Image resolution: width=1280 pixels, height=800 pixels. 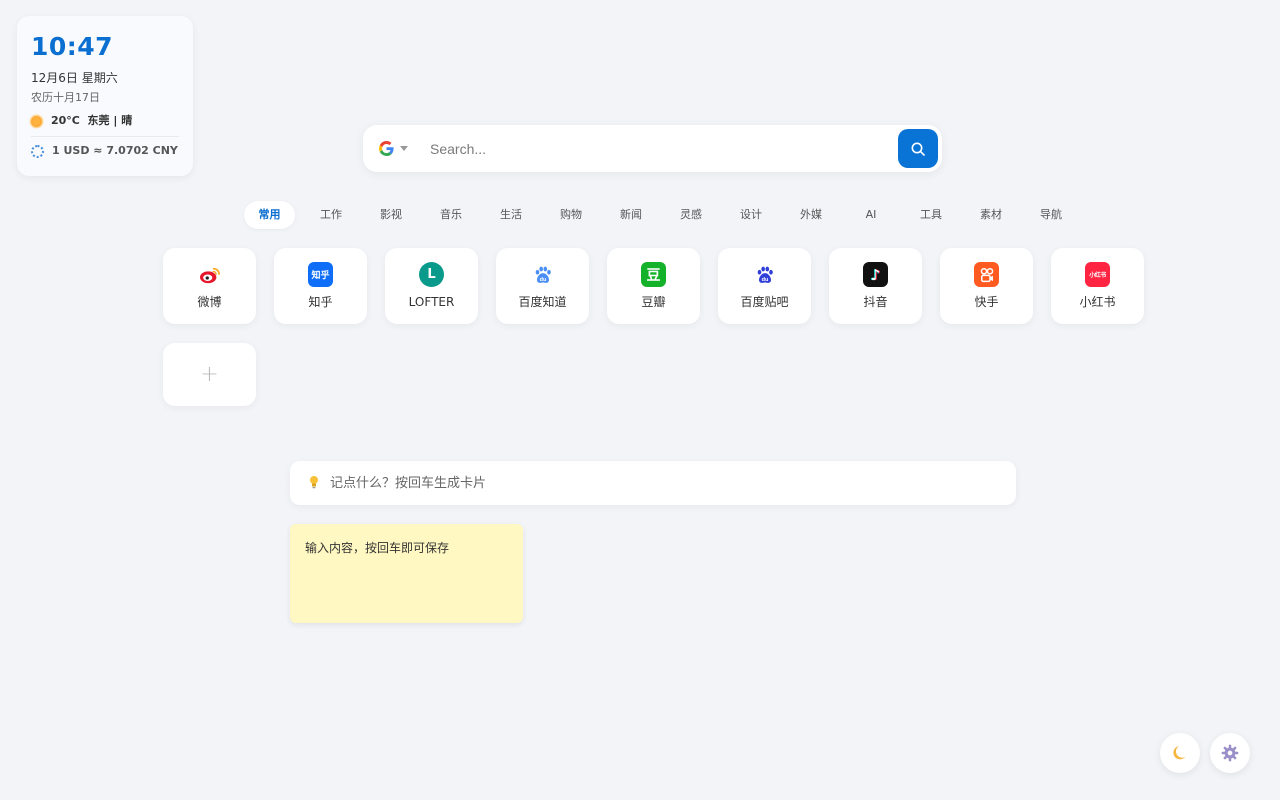 What do you see at coordinates (653, 274) in the screenshot?
I see `douban-icon: 豆` at bounding box center [653, 274].